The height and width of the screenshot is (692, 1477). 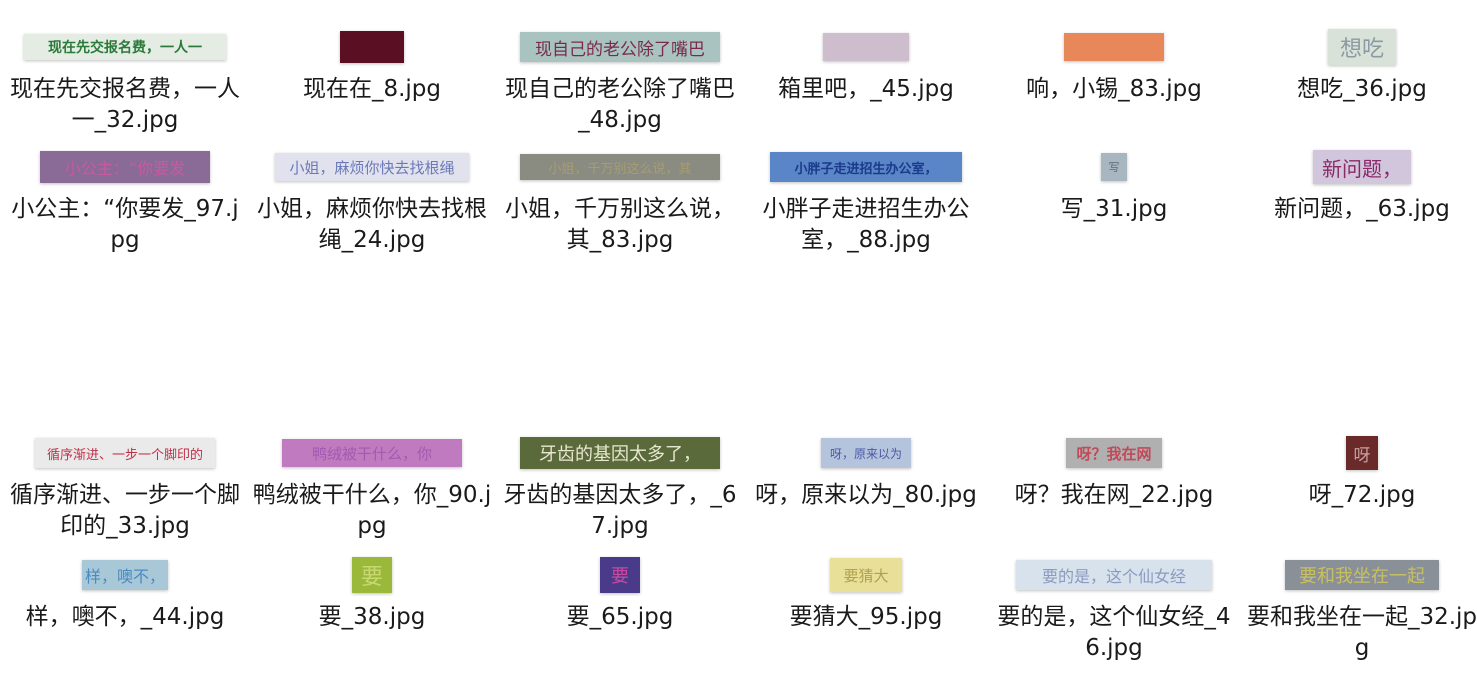 What do you see at coordinates (372, 89) in the screenshot?
I see `file-name: 现在在_8.jpg` at bounding box center [372, 89].